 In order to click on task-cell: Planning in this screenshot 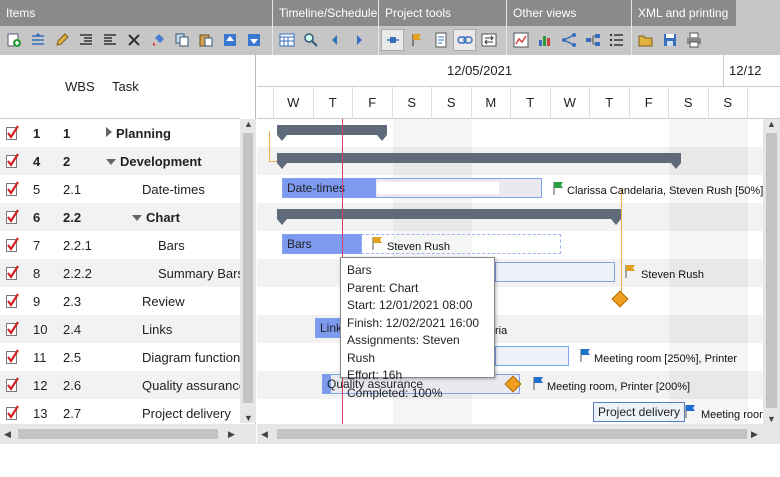, I will do `click(138, 133)`.